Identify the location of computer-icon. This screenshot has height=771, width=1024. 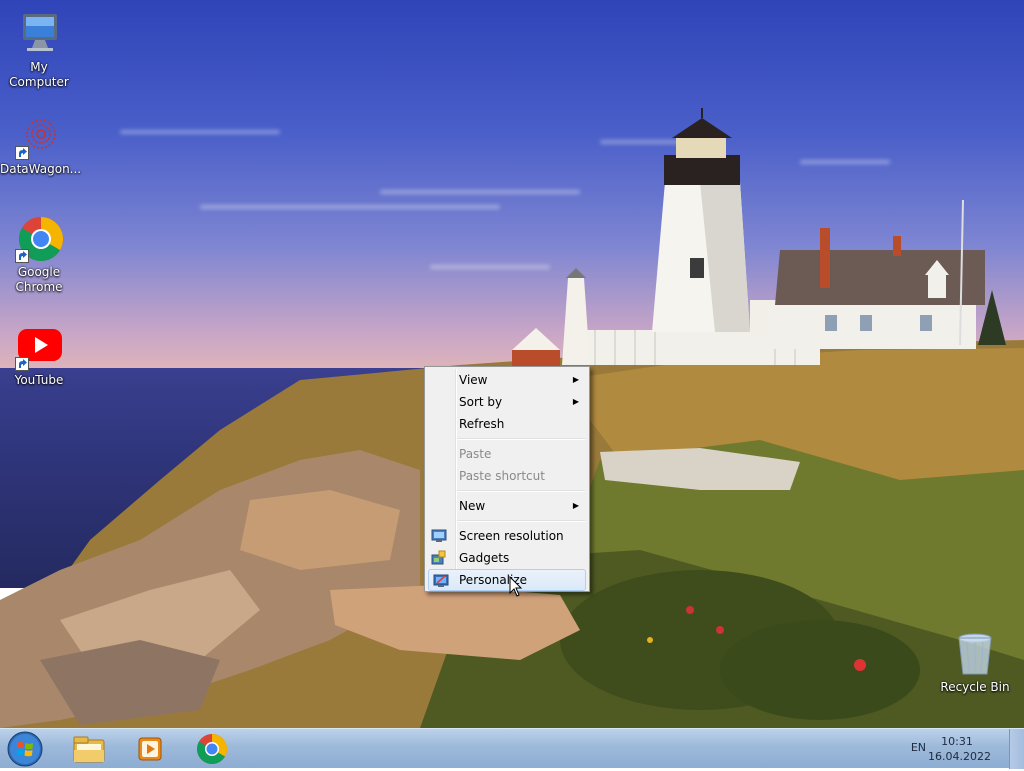
(39, 34).